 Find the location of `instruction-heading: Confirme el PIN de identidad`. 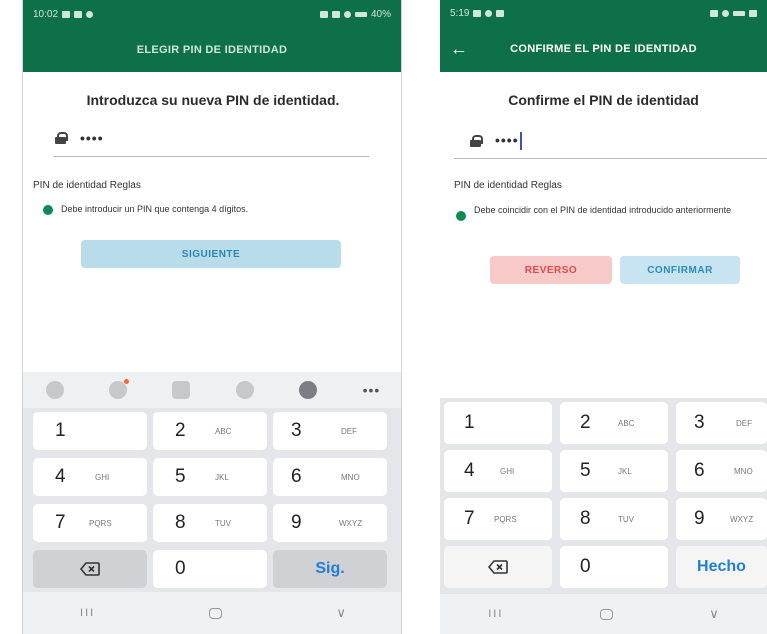

instruction-heading: Confirme el PIN de identidad is located at coordinates (603, 100).